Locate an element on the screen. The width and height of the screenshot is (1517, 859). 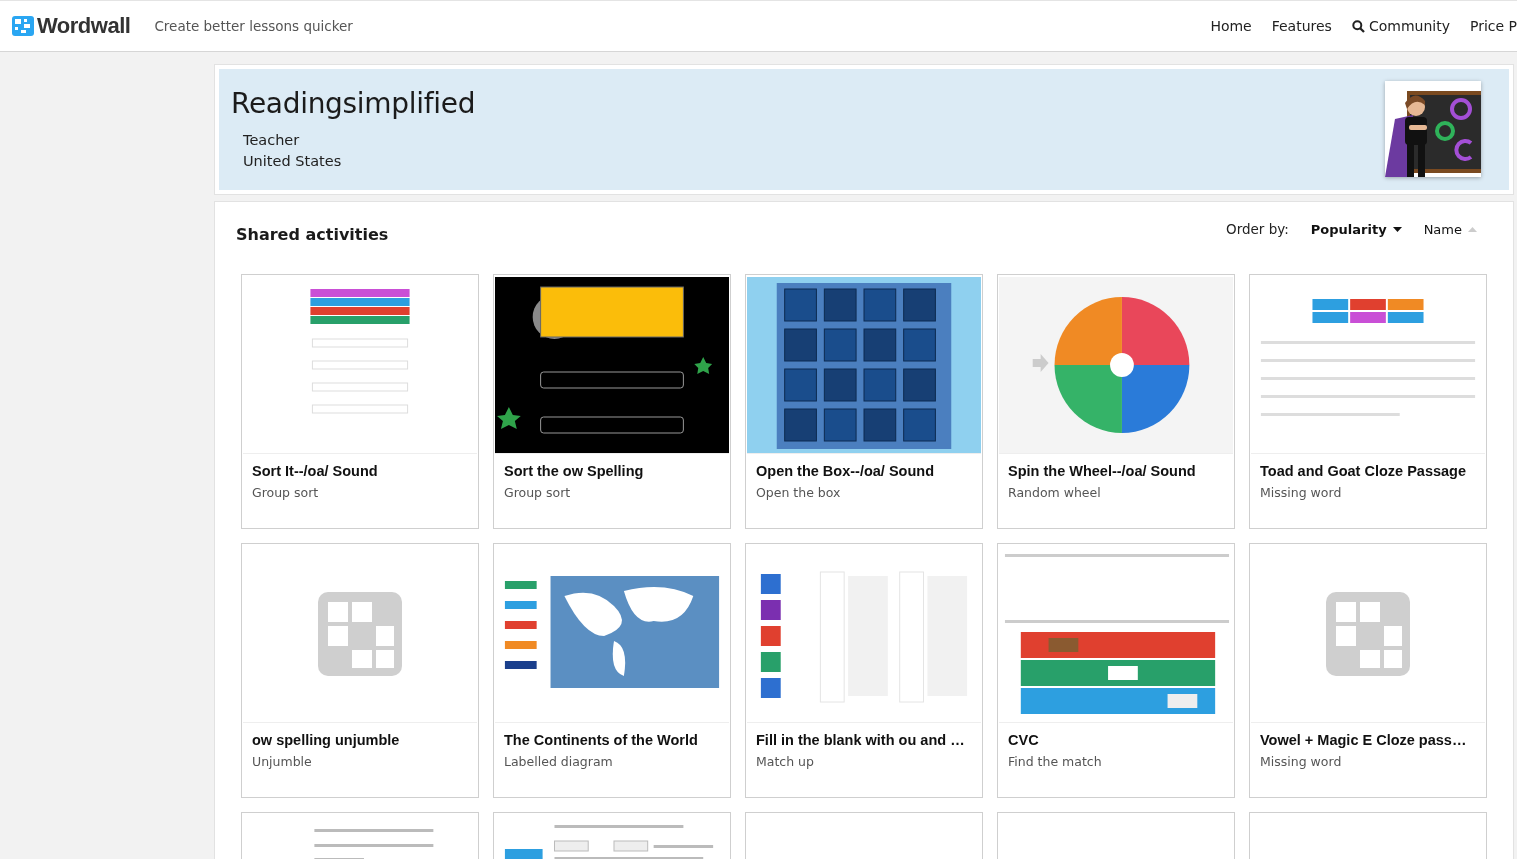
activity-card: ow spelling unjumble Unjumble is located at coordinates (360, 670).